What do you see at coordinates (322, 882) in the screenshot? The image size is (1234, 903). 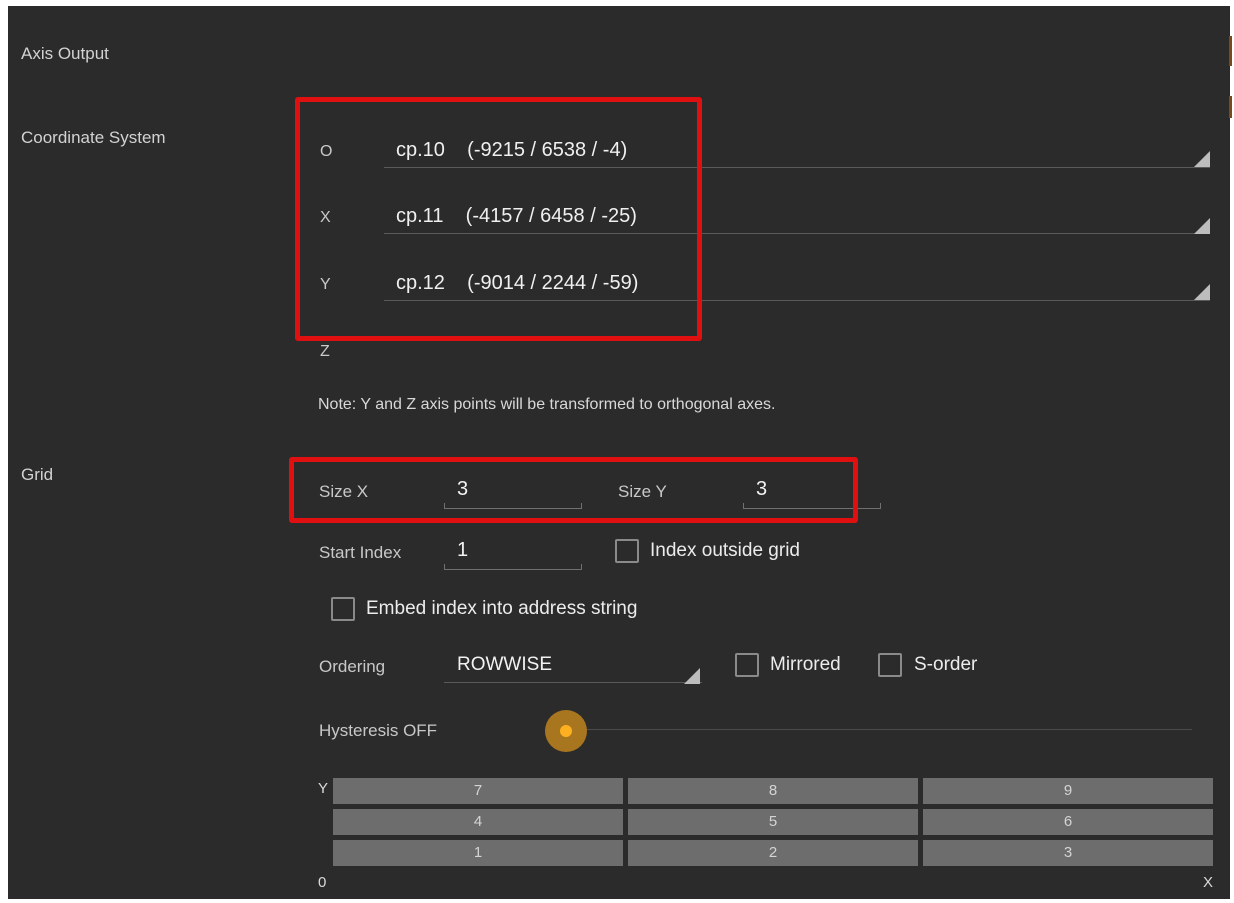 I see `grid-origin-label: 0` at bounding box center [322, 882].